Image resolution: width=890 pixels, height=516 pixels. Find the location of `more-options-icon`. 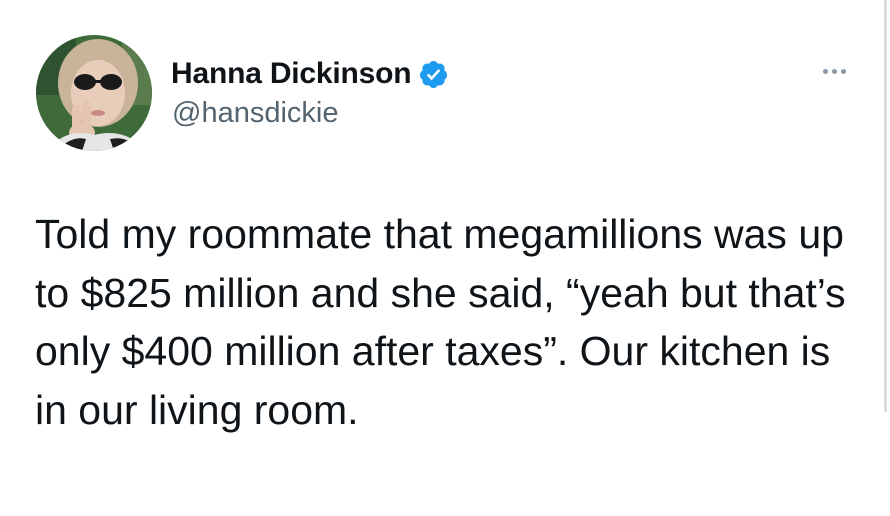

more-options-icon is located at coordinates (838, 71).